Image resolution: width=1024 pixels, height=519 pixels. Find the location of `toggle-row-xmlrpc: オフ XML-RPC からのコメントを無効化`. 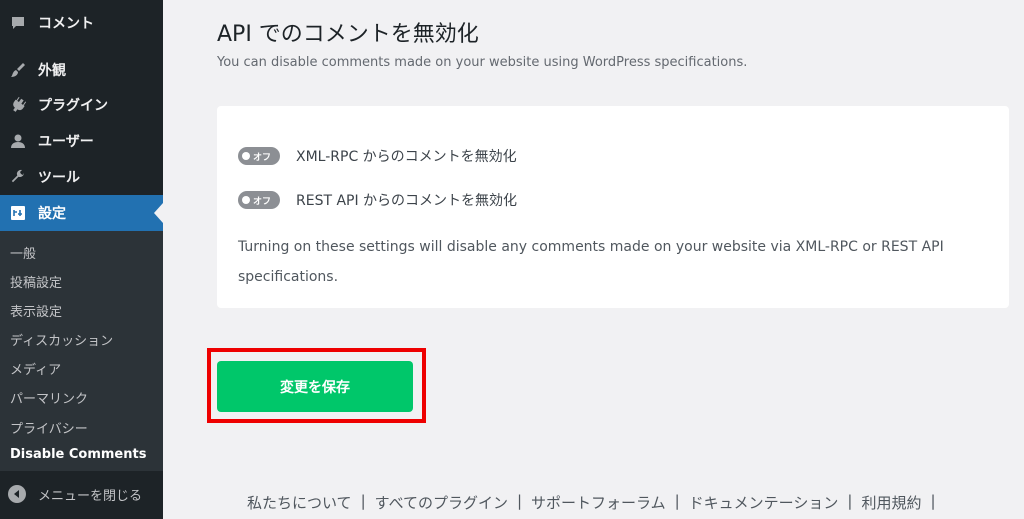

toggle-row-xmlrpc: オフ XML-RPC からのコメントを無効化 is located at coordinates (377, 156).